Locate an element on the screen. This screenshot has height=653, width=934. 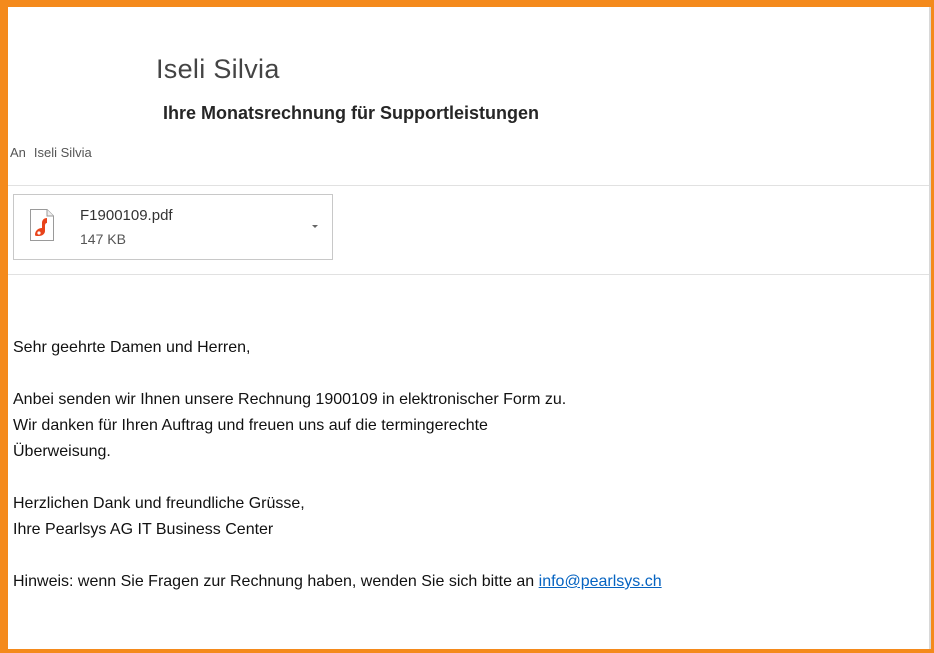
recipient-name: Iseli Silvia is located at coordinates (63, 152).